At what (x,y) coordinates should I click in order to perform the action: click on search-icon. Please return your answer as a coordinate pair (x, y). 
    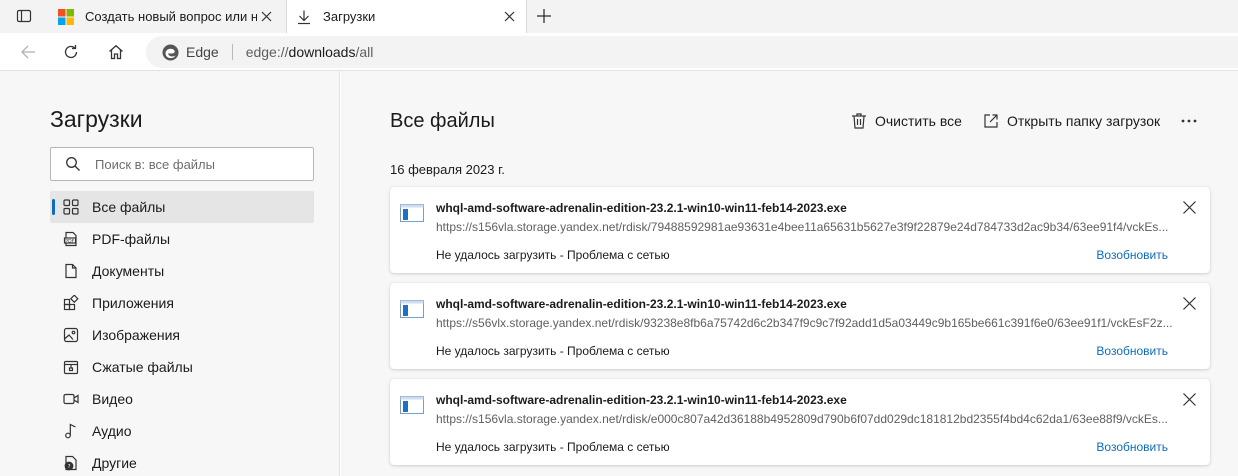
    Looking at the image, I should click on (73, 164).